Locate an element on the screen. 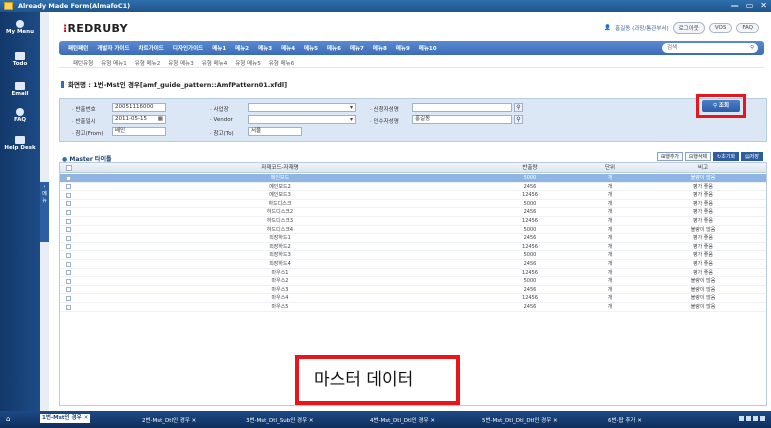 The image size is (771, 428). applicant-field is located at coordinates (462, 107).